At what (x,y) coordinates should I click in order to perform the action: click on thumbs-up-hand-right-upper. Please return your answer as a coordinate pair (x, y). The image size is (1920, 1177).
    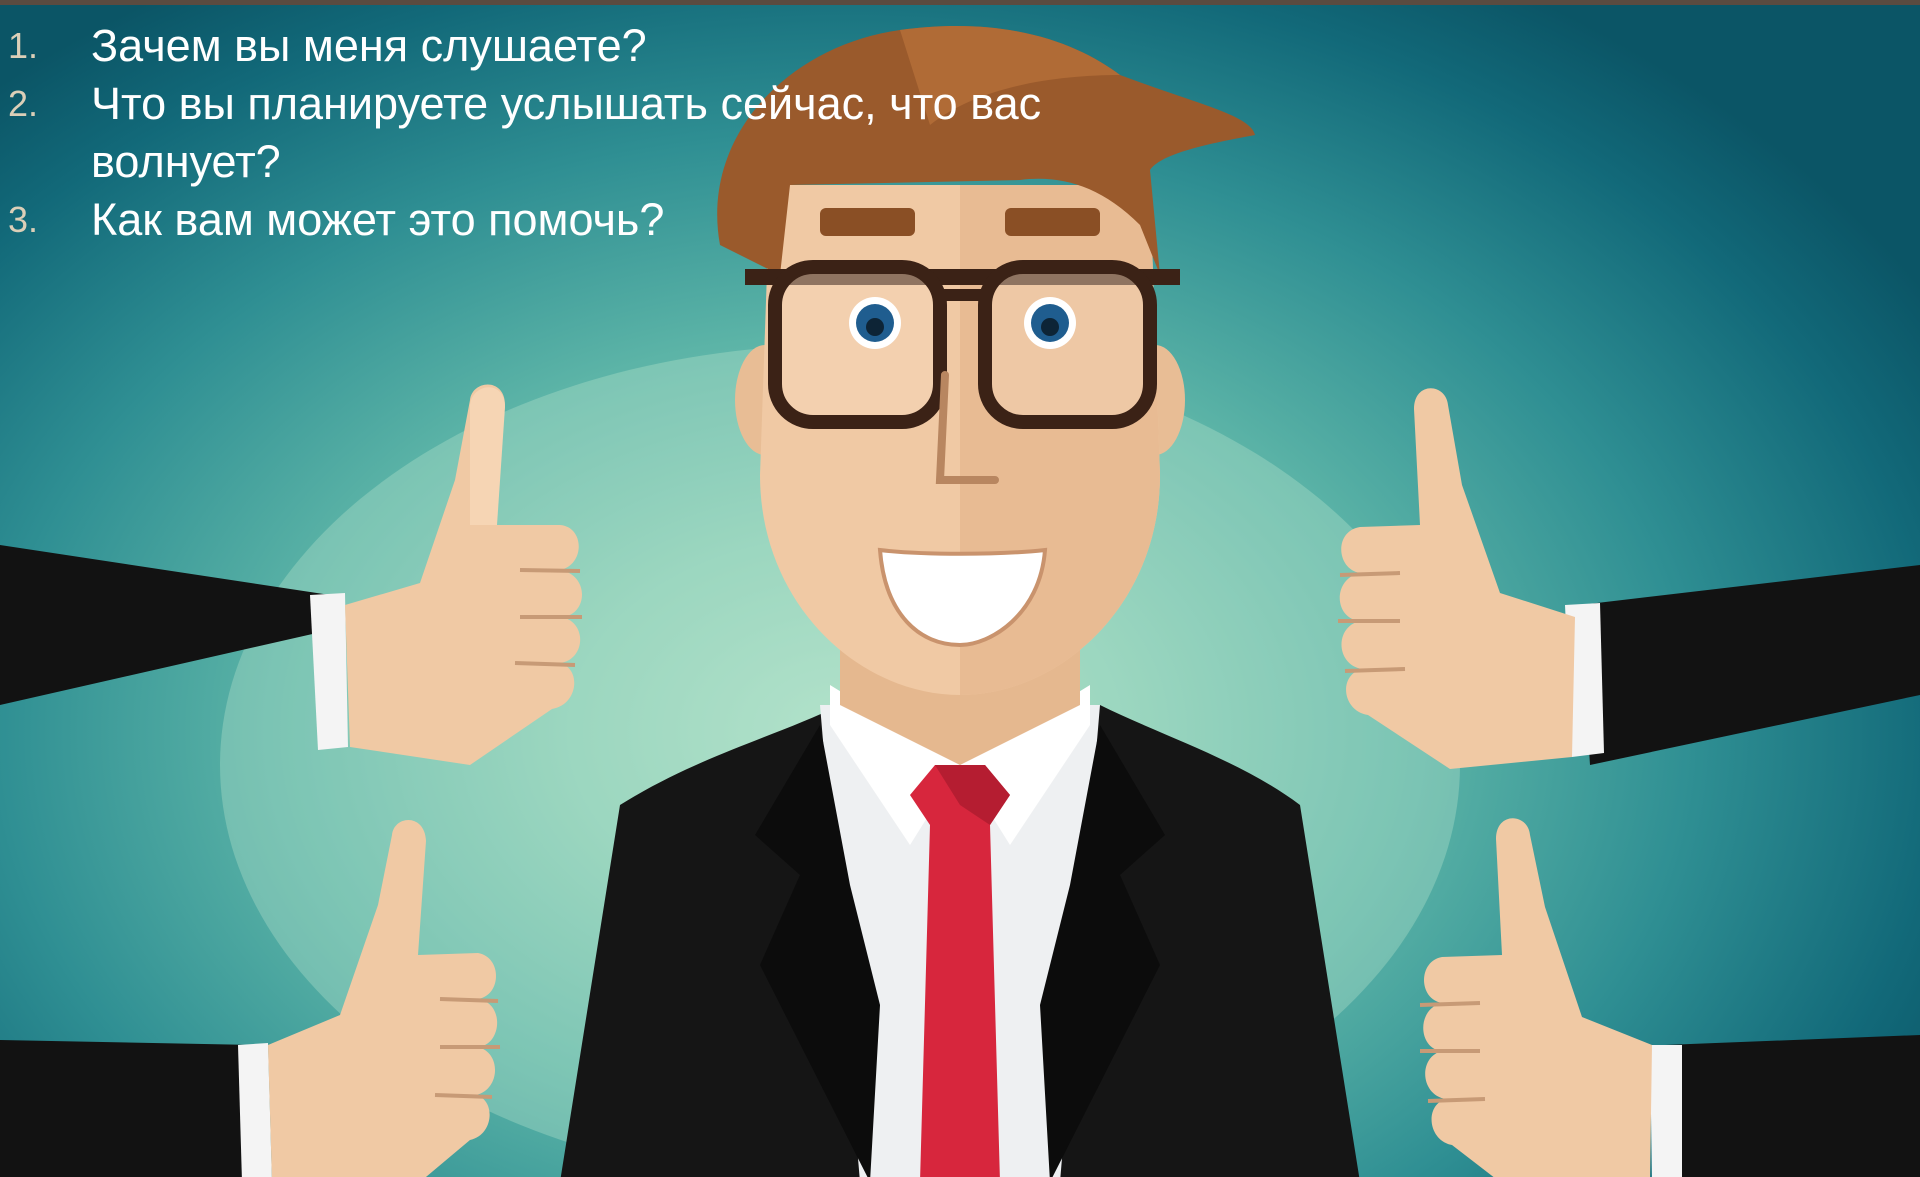
    Looking at the image, I should click on (1629, 578).